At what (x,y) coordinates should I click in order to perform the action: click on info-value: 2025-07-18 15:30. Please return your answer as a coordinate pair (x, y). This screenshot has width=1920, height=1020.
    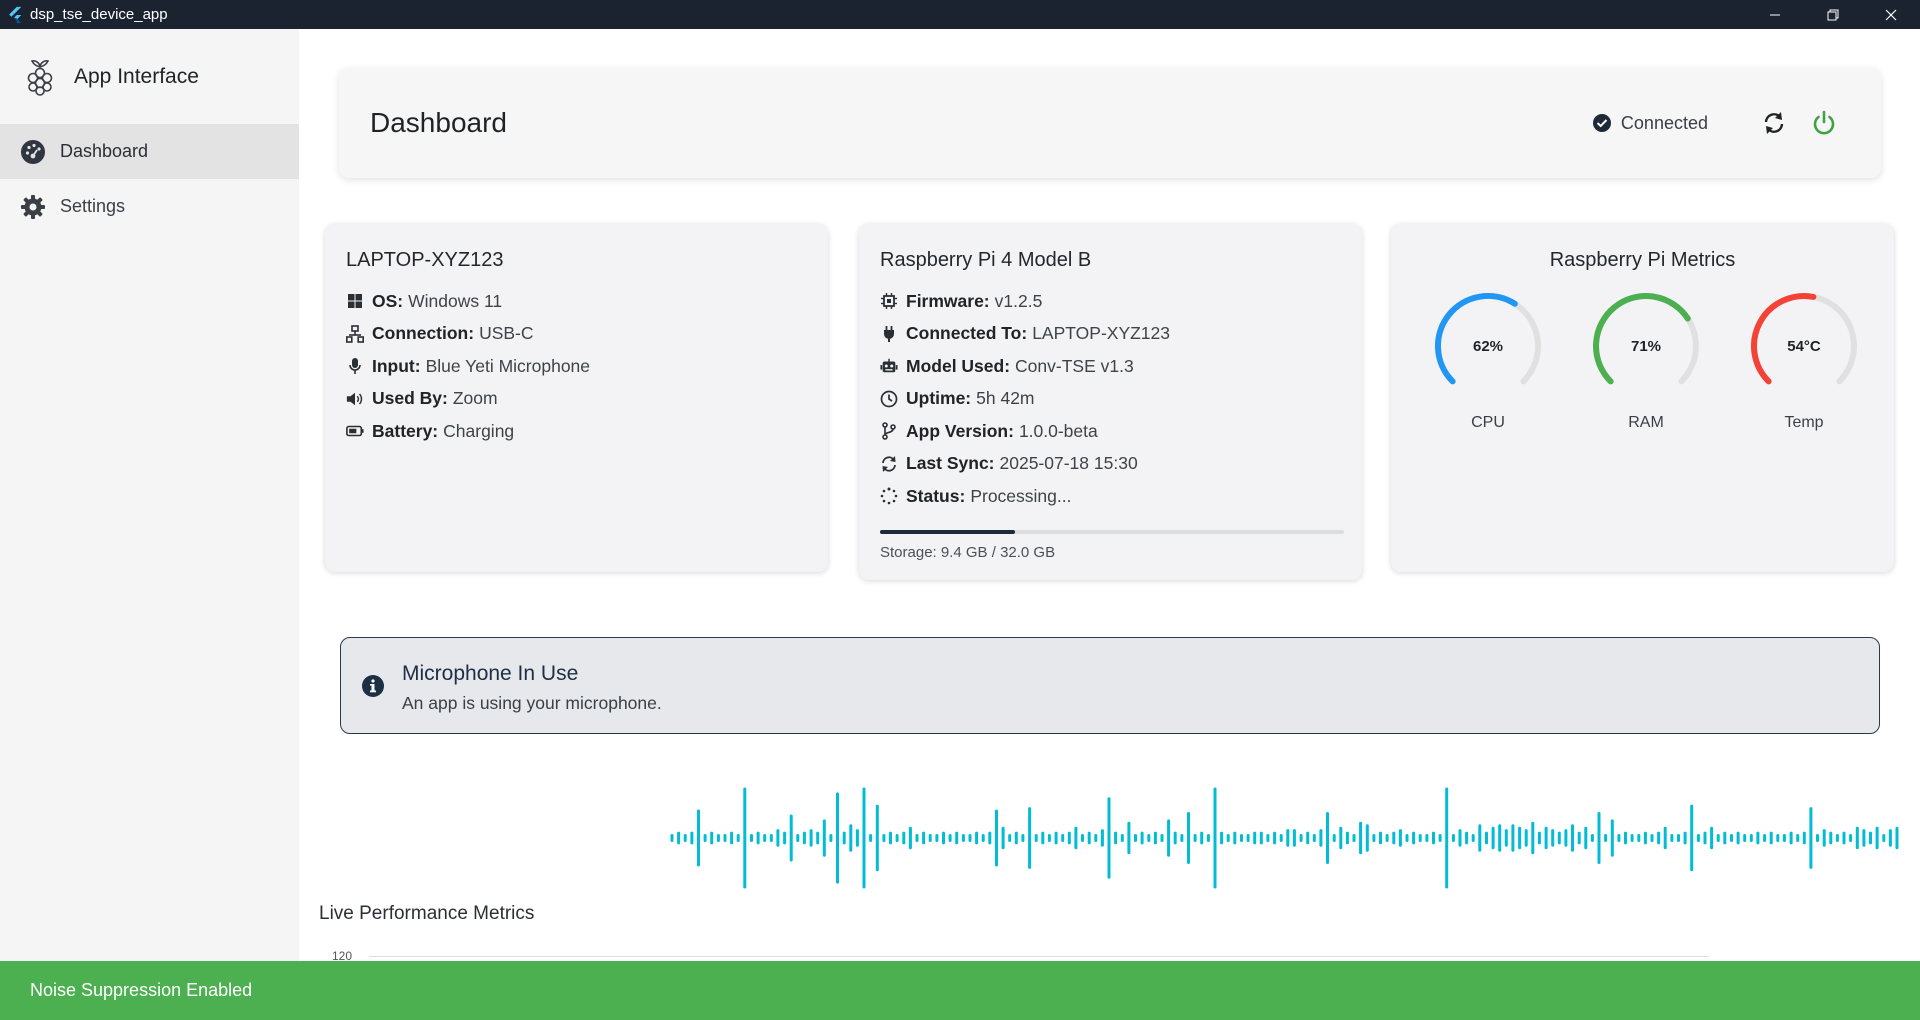
    Looking at the image, I should click on (1068, 463).